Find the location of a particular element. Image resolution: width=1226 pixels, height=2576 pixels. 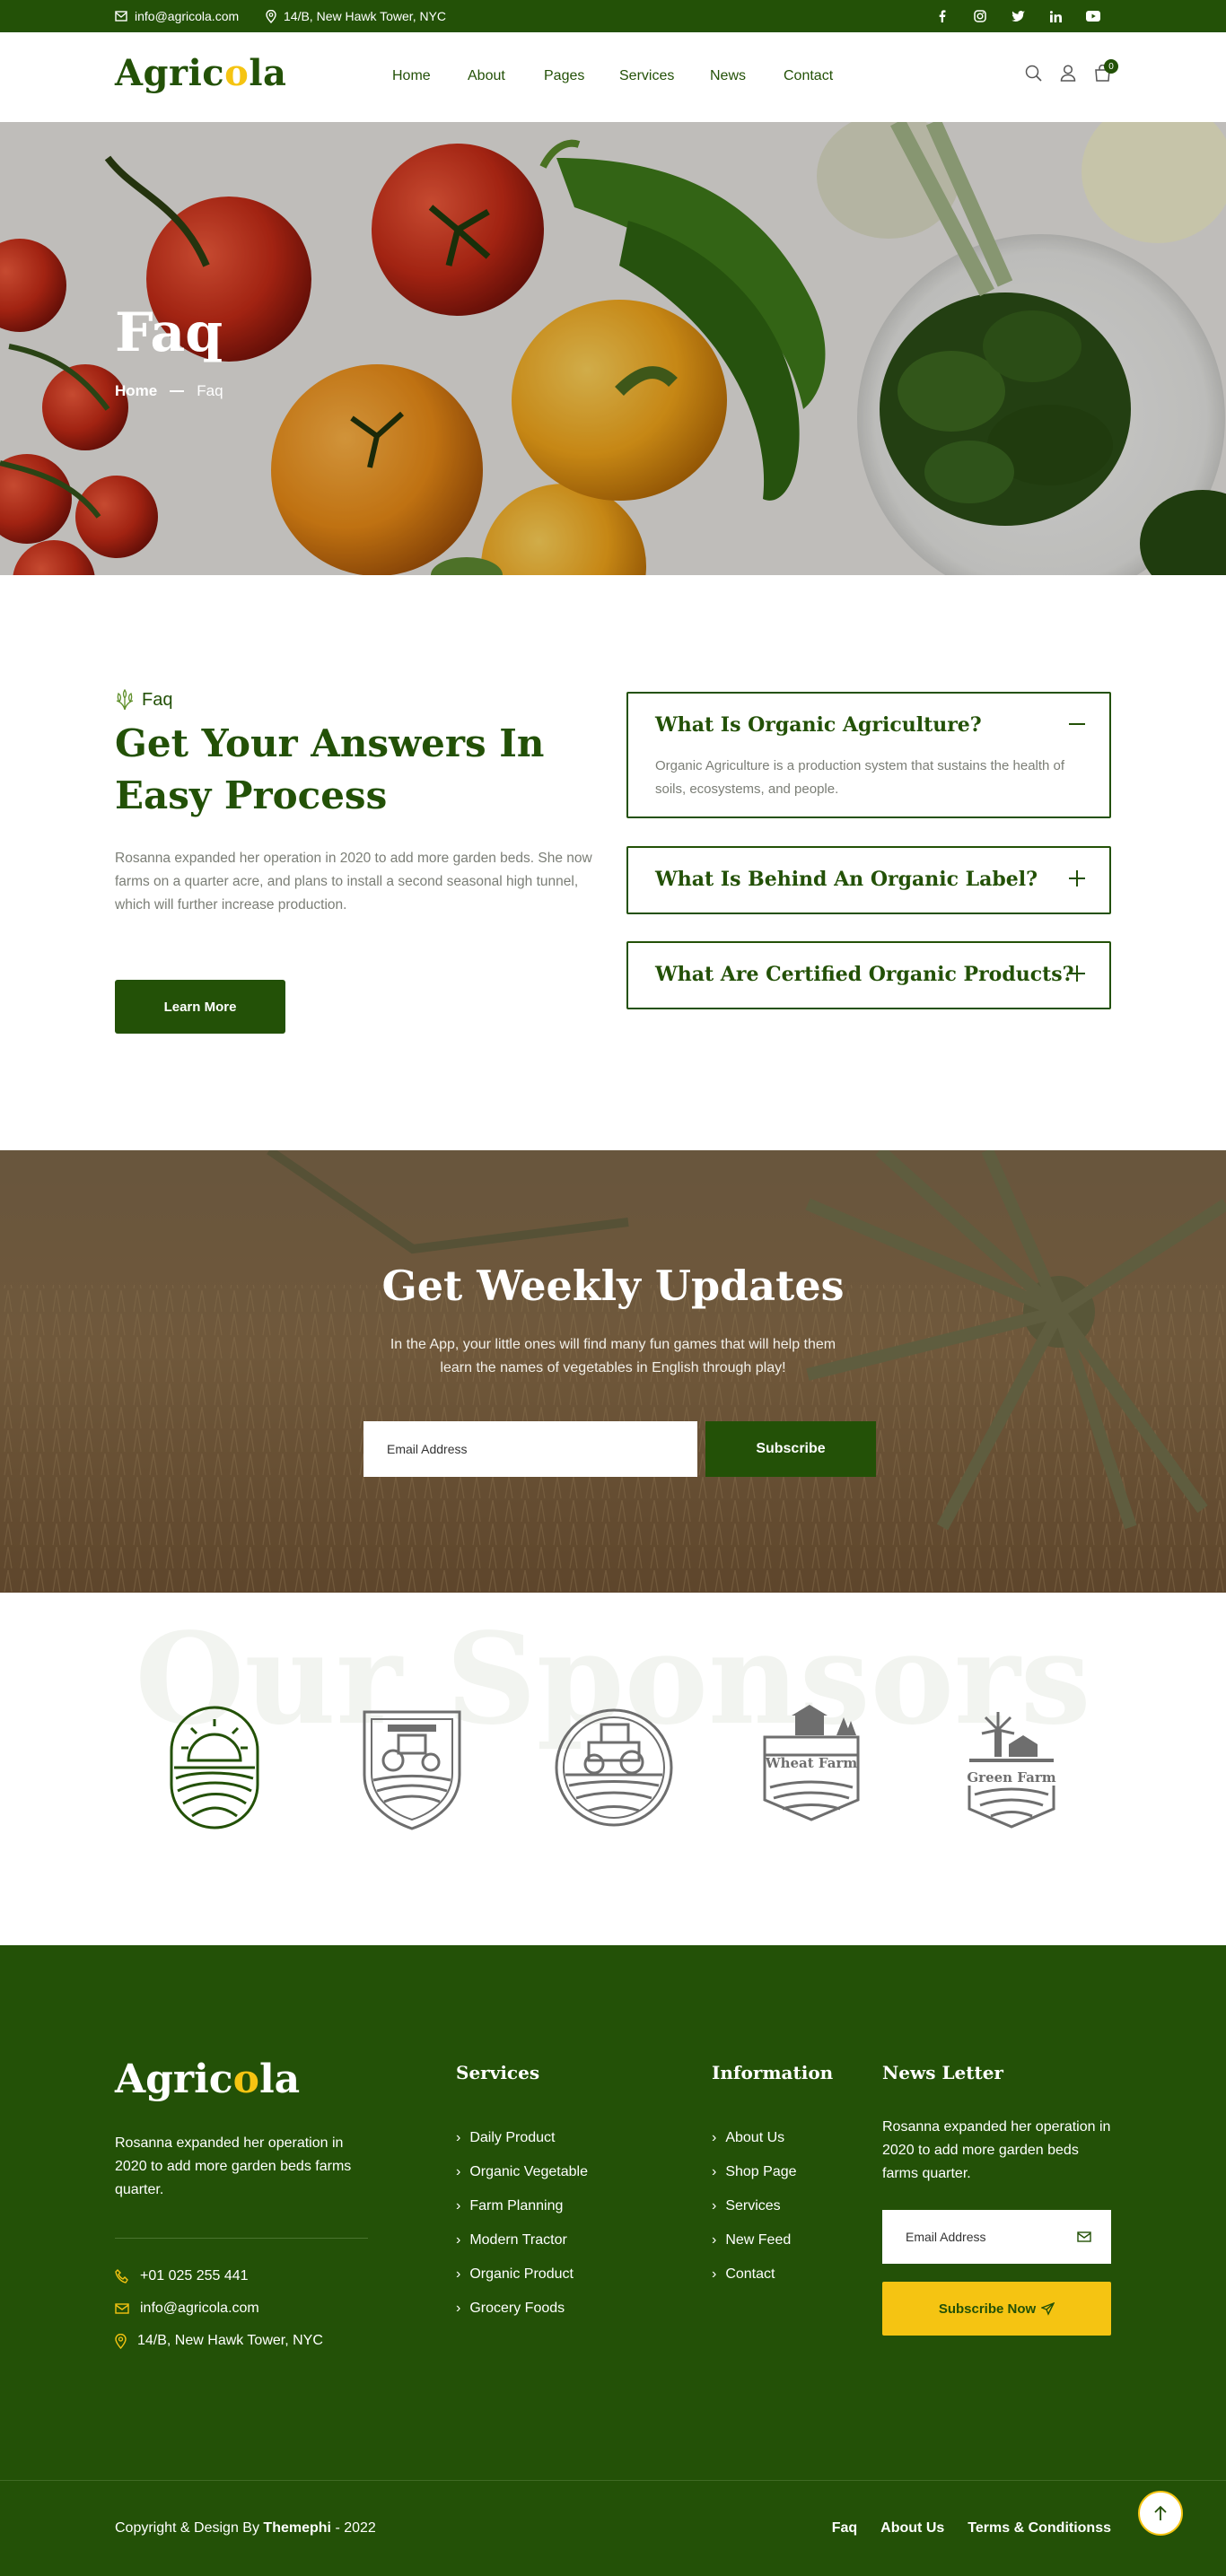

twitter-icon is located at coordinates (1018, 16).